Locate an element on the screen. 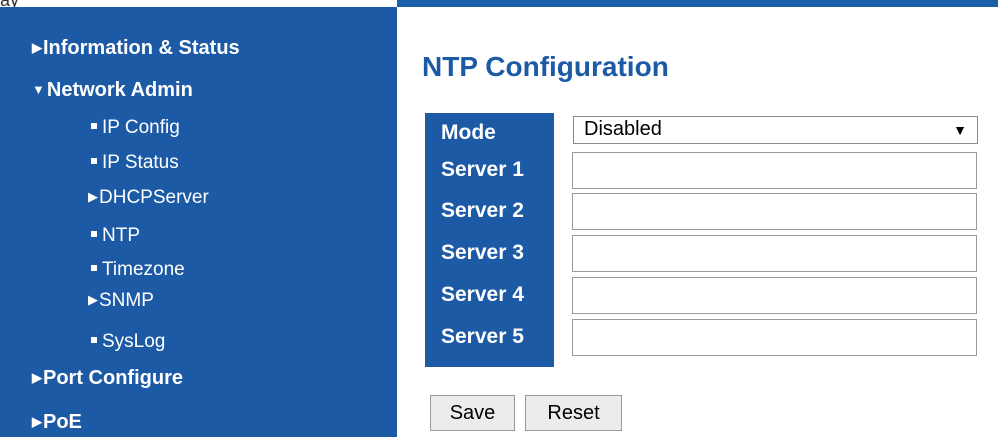 This screenshot has height=437, width=998. server-5-label: Server 5 is located at coordinates (482, 336).